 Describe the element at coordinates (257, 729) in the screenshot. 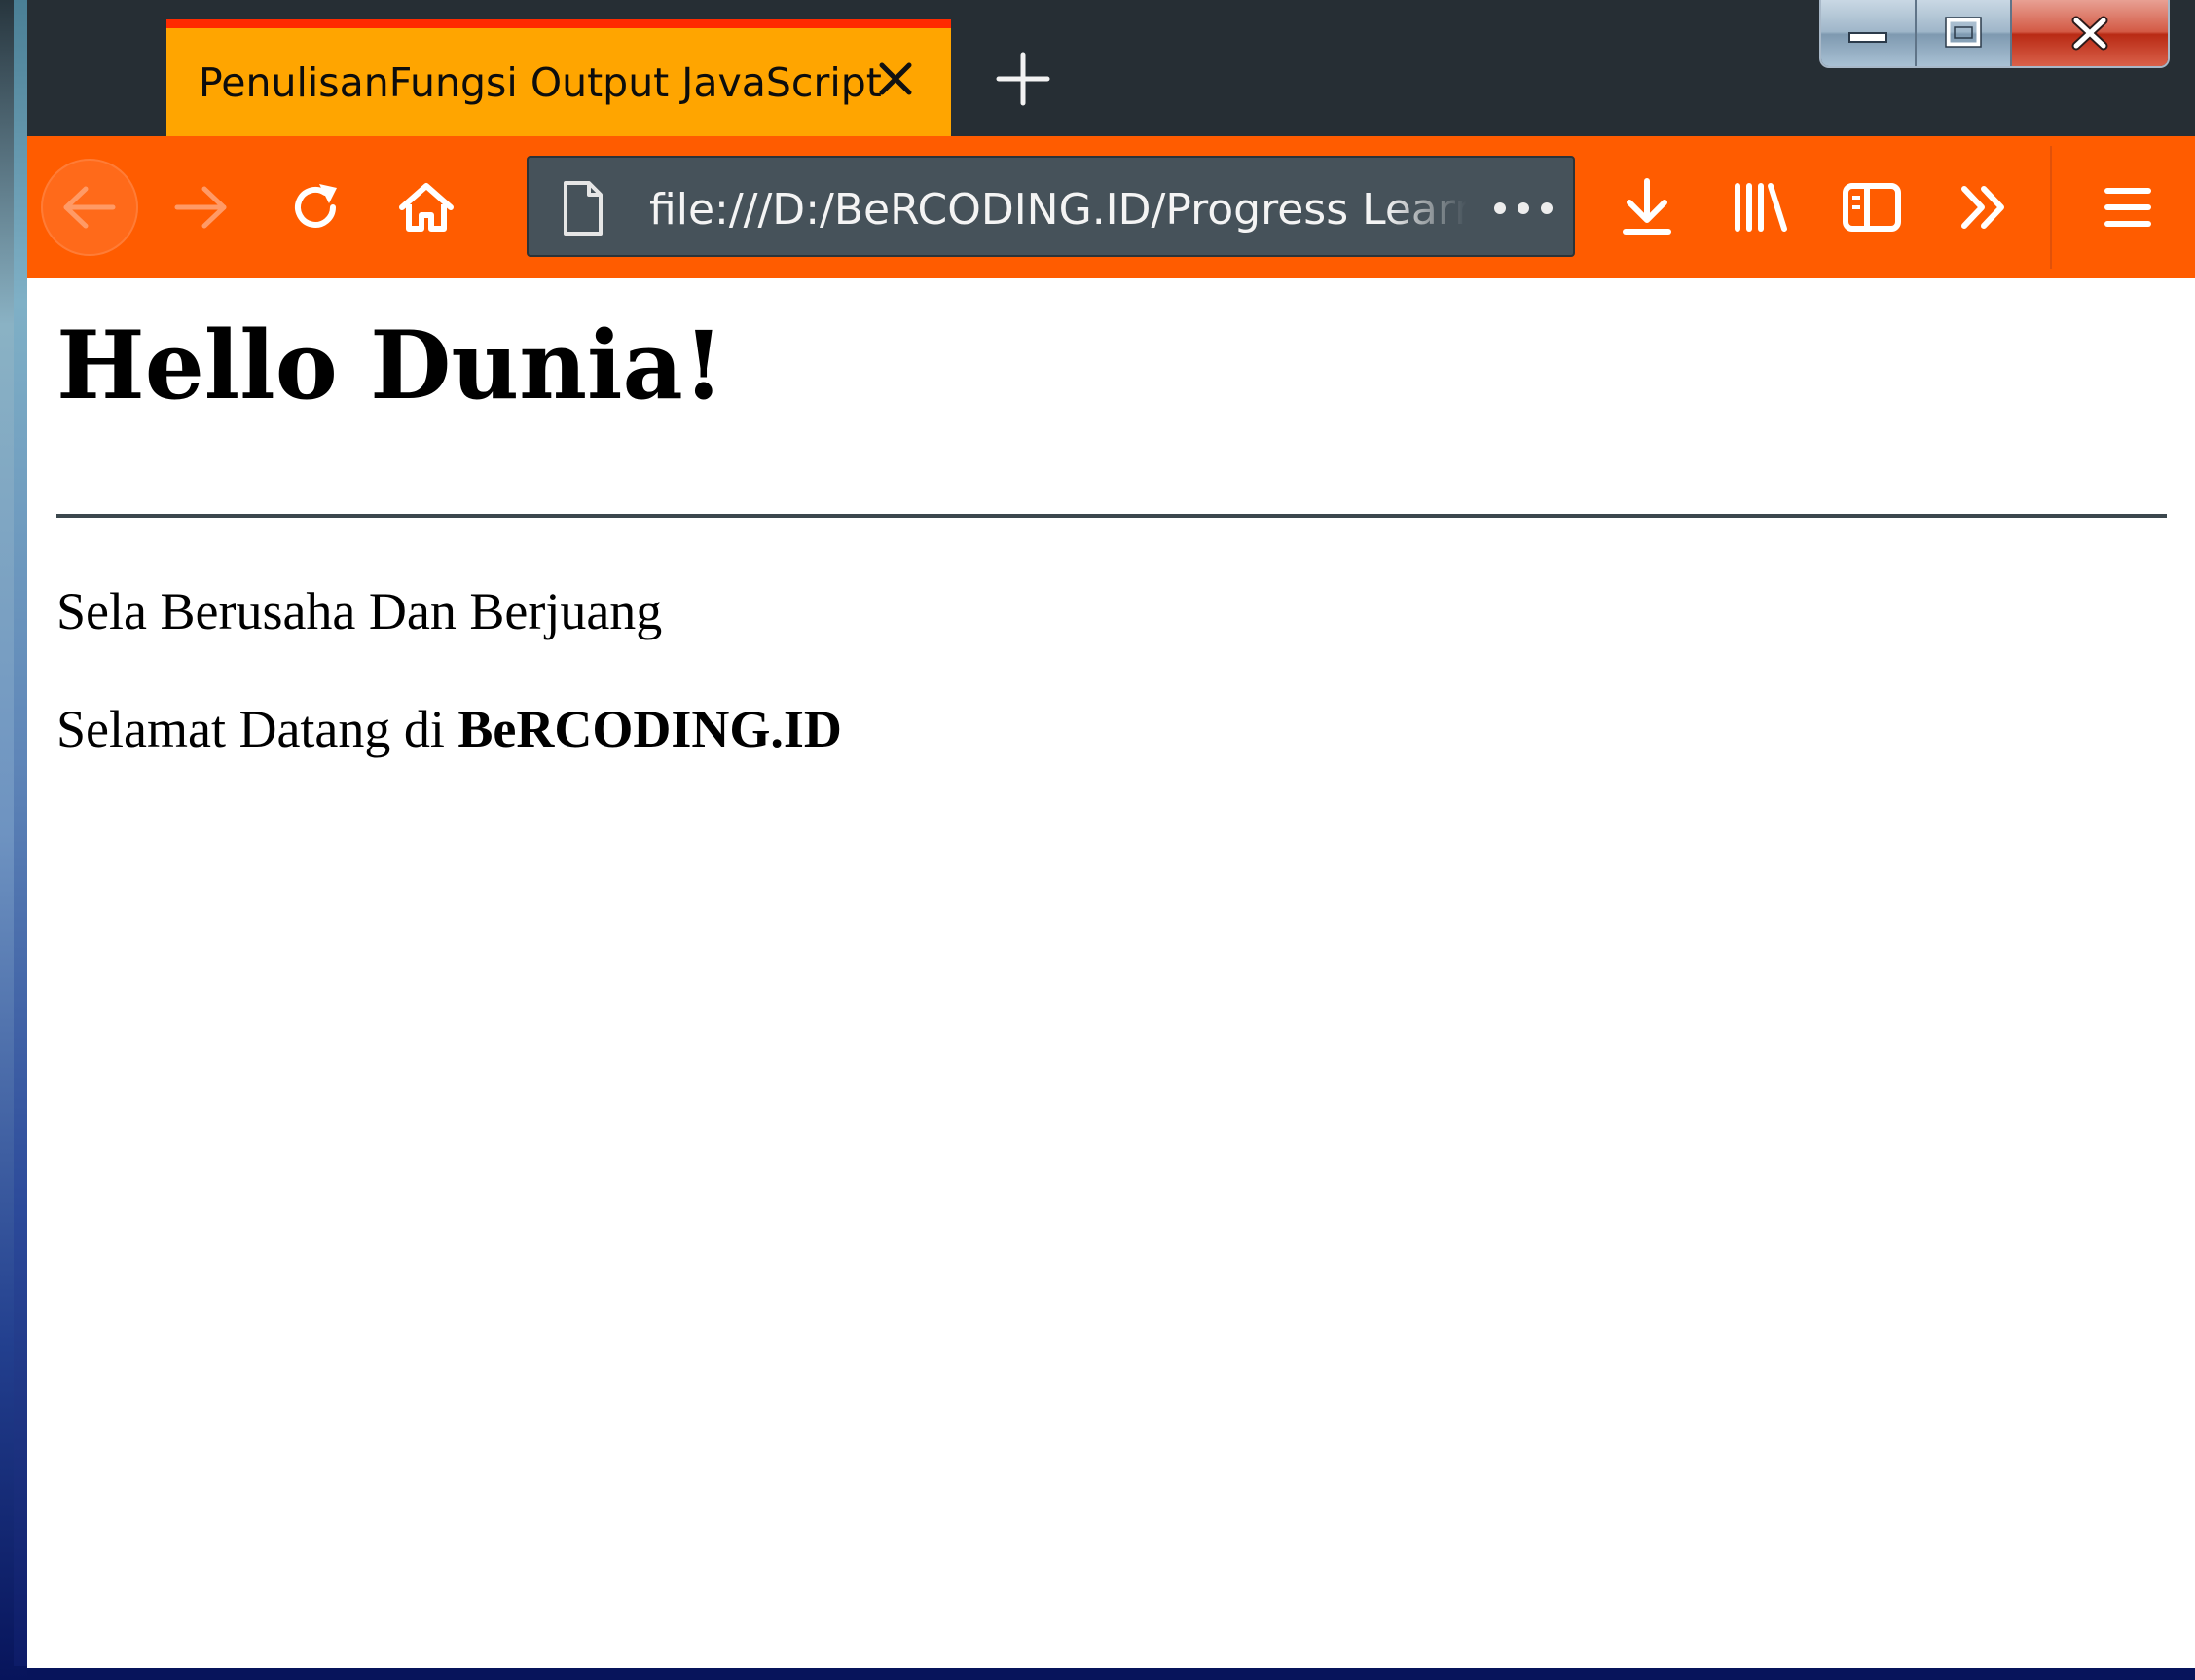

I see `welcome-text: Selamat Datang di` at that location.